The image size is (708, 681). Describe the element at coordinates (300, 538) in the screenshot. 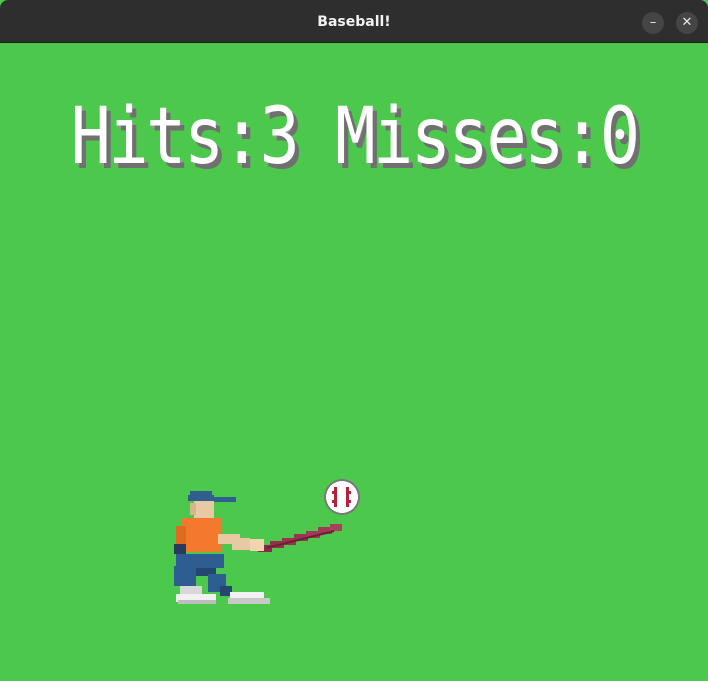

I see `bat` at that location.